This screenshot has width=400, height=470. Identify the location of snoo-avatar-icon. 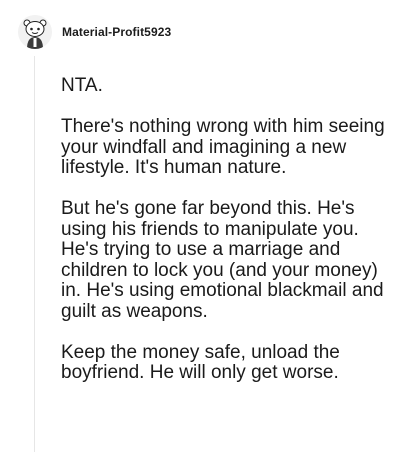
(35, 32).